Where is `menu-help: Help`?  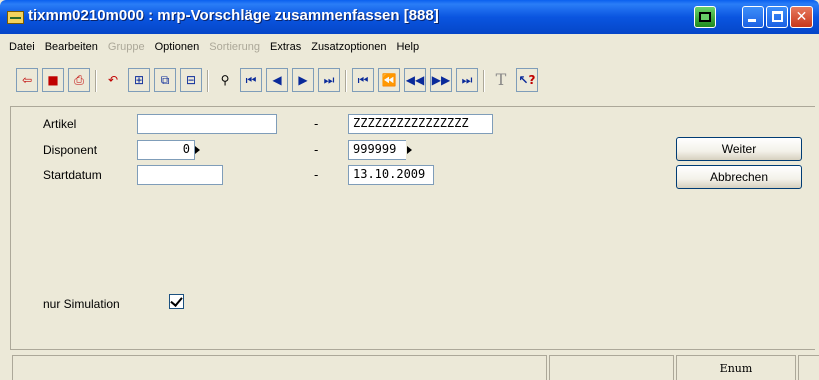 menu-help: Help is located at coordinates (407, 47).